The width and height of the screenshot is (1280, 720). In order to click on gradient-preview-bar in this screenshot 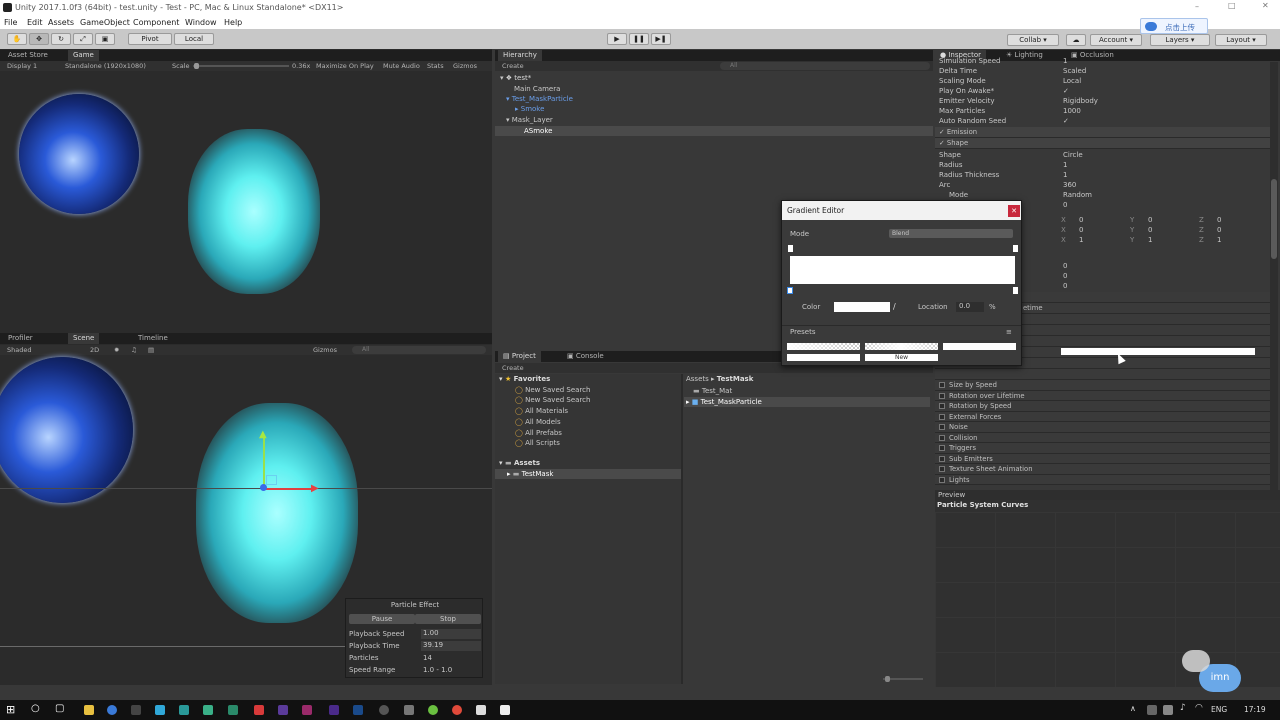, I will do `click(902, 270)`.